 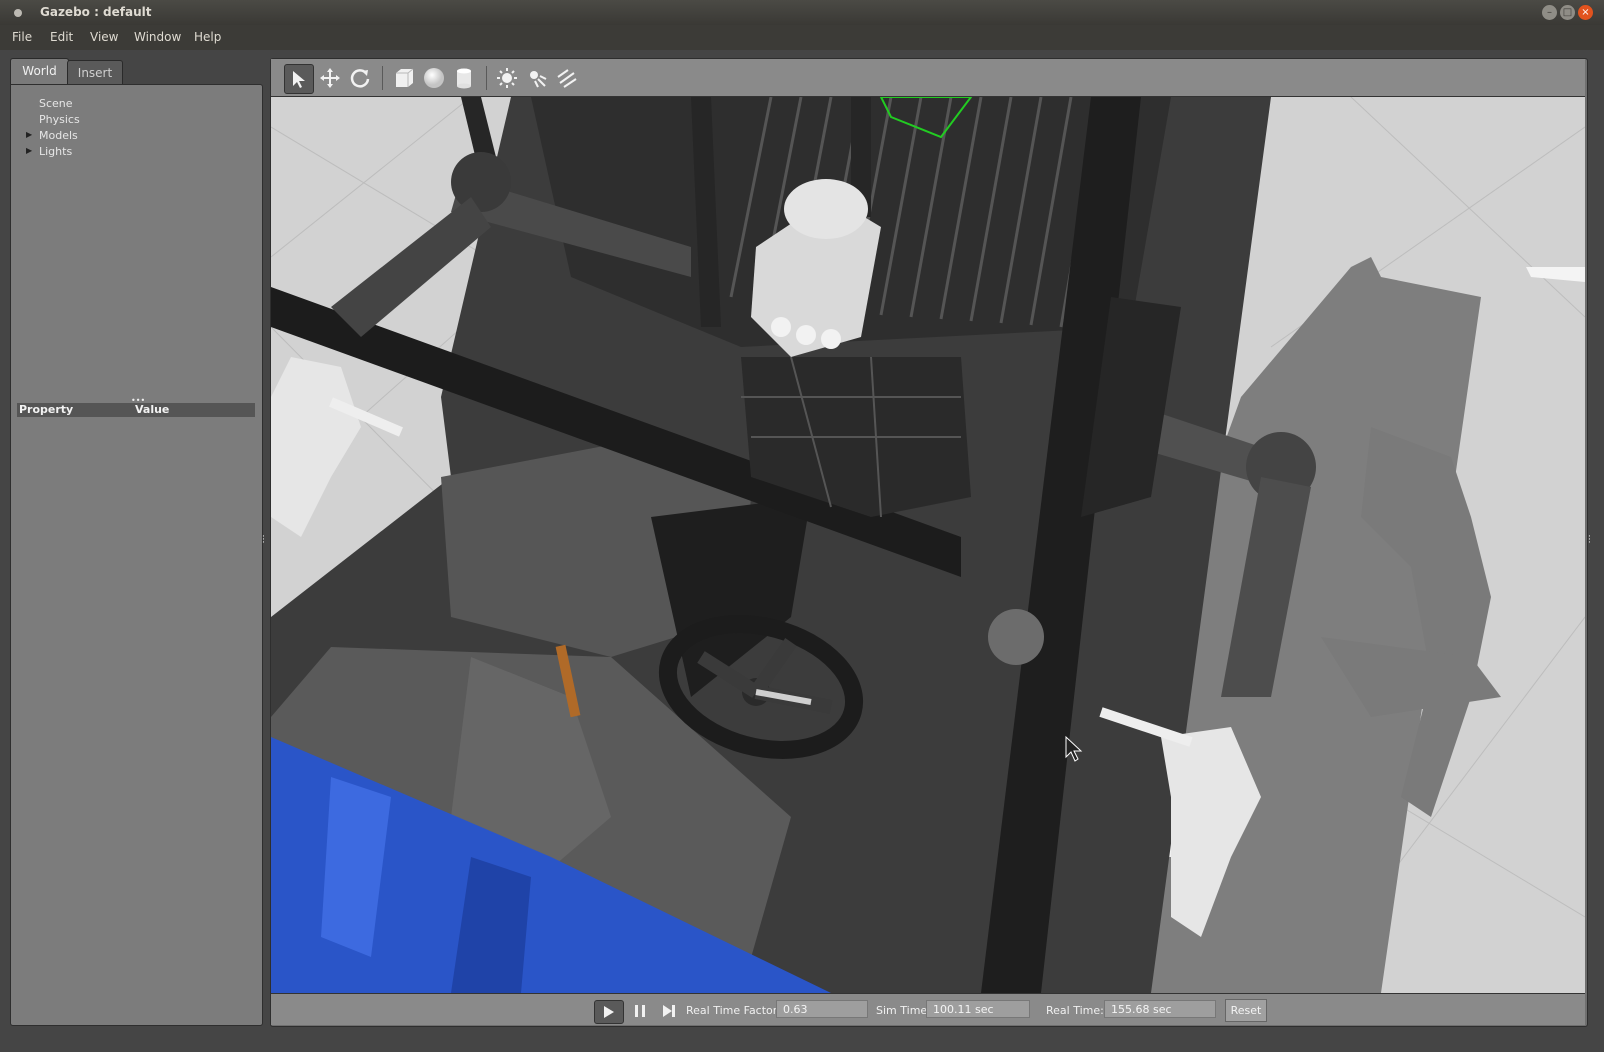 I want to click on real-time-factor-field: 0.63, so click(x=822, y=1009).